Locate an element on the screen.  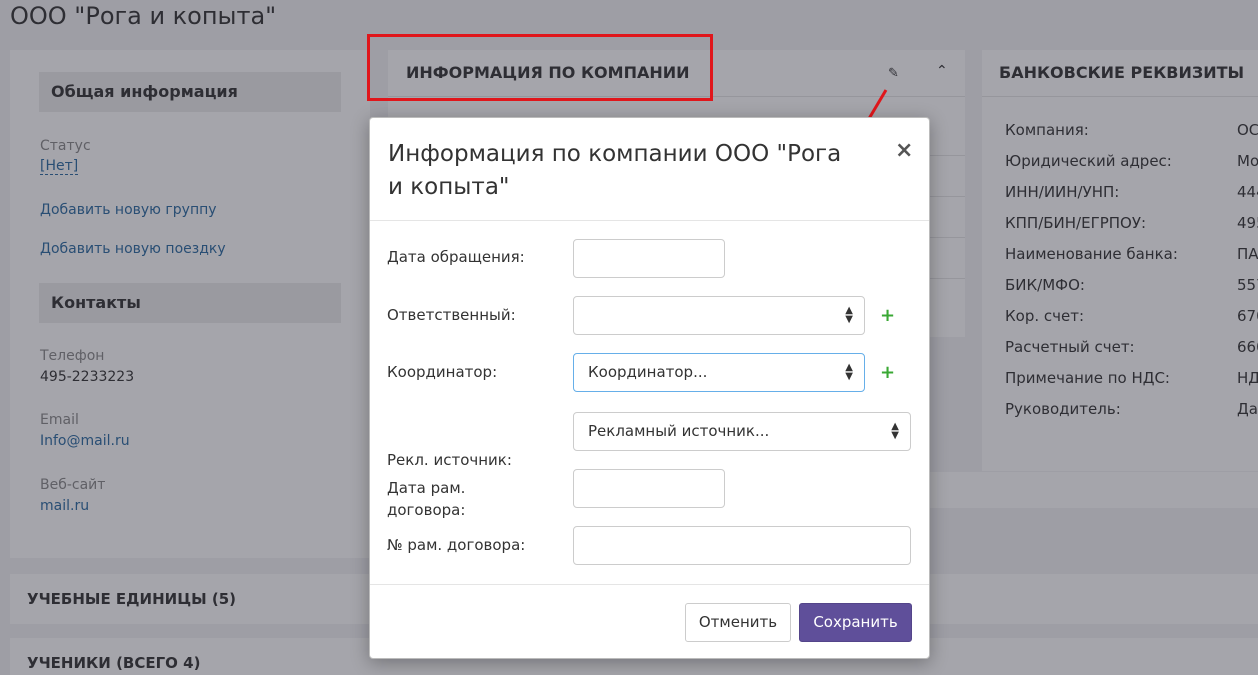
coordinator-select: Координатор... ▲ ▼ is located at coordinates (719, 372).